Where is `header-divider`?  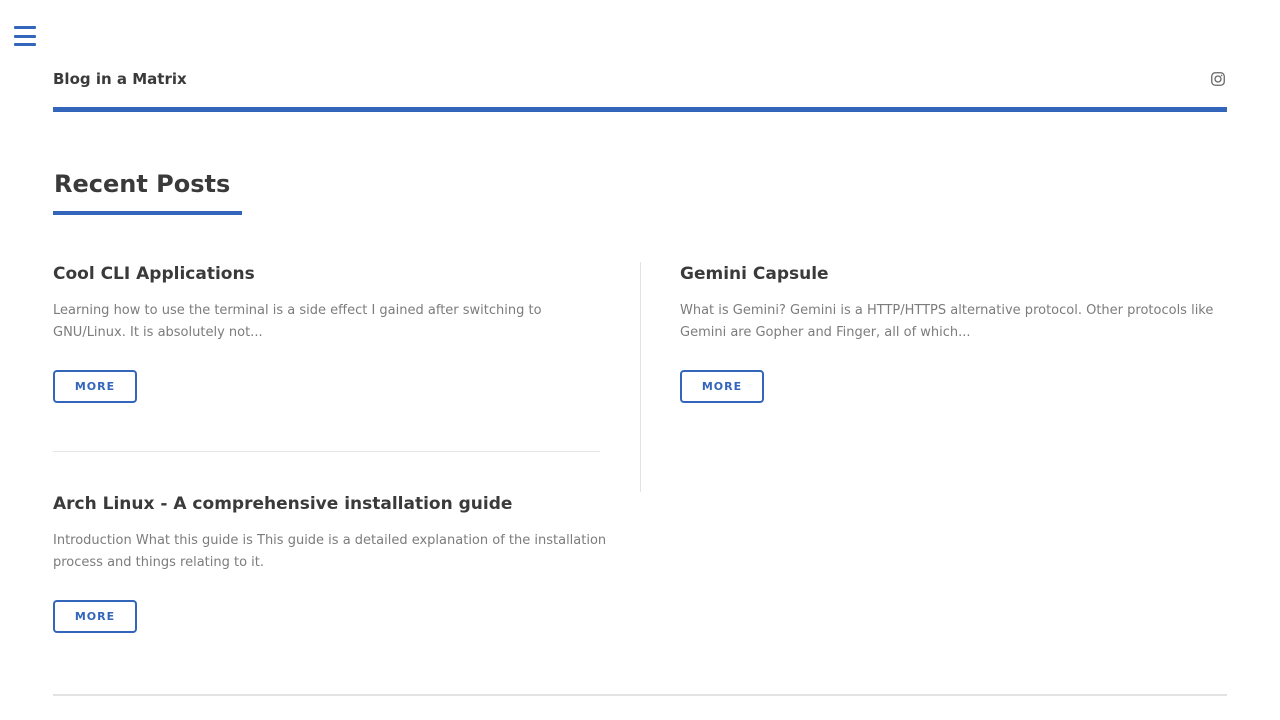
header-divider is located at coordinates (640, 109).